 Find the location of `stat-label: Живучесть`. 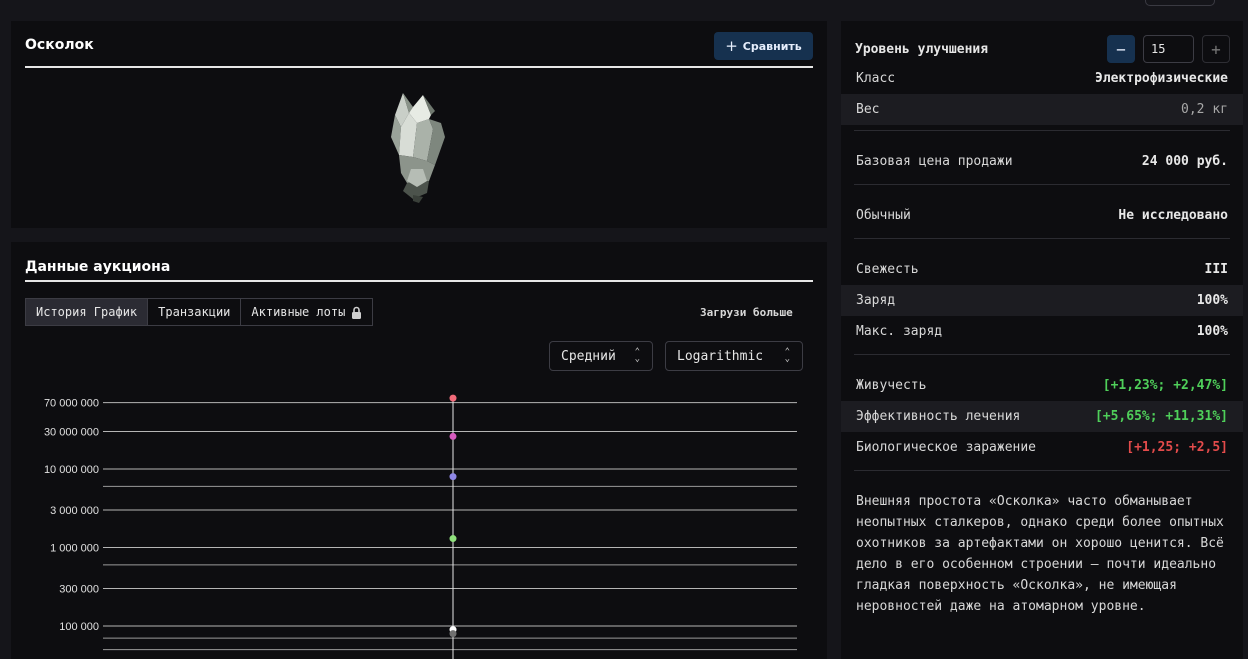

stat-label: Живучесть is located at coordinates (891, 385).